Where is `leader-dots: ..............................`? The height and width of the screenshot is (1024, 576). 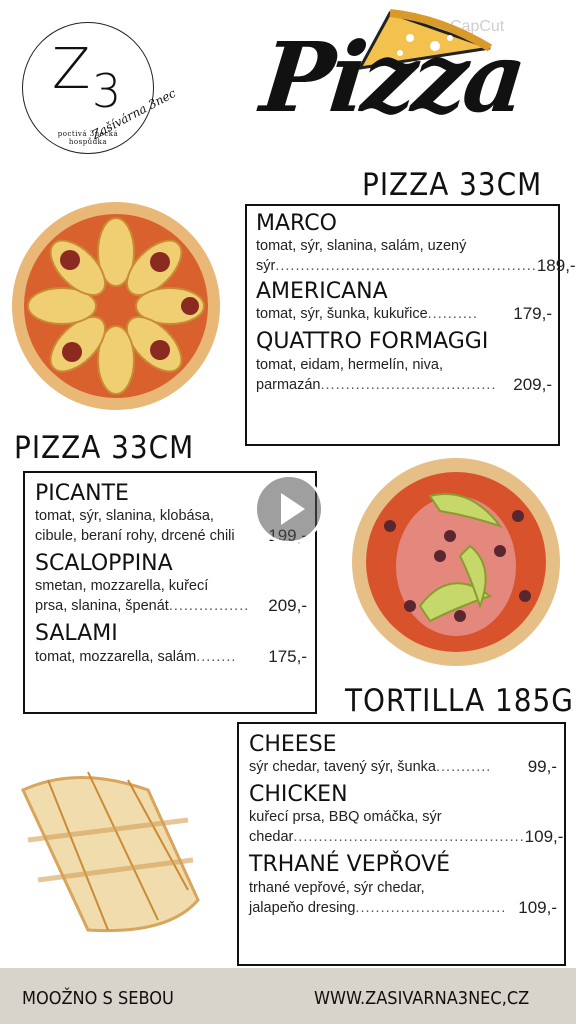
leader-dots: .............................. is located at coordinates (431, 907).